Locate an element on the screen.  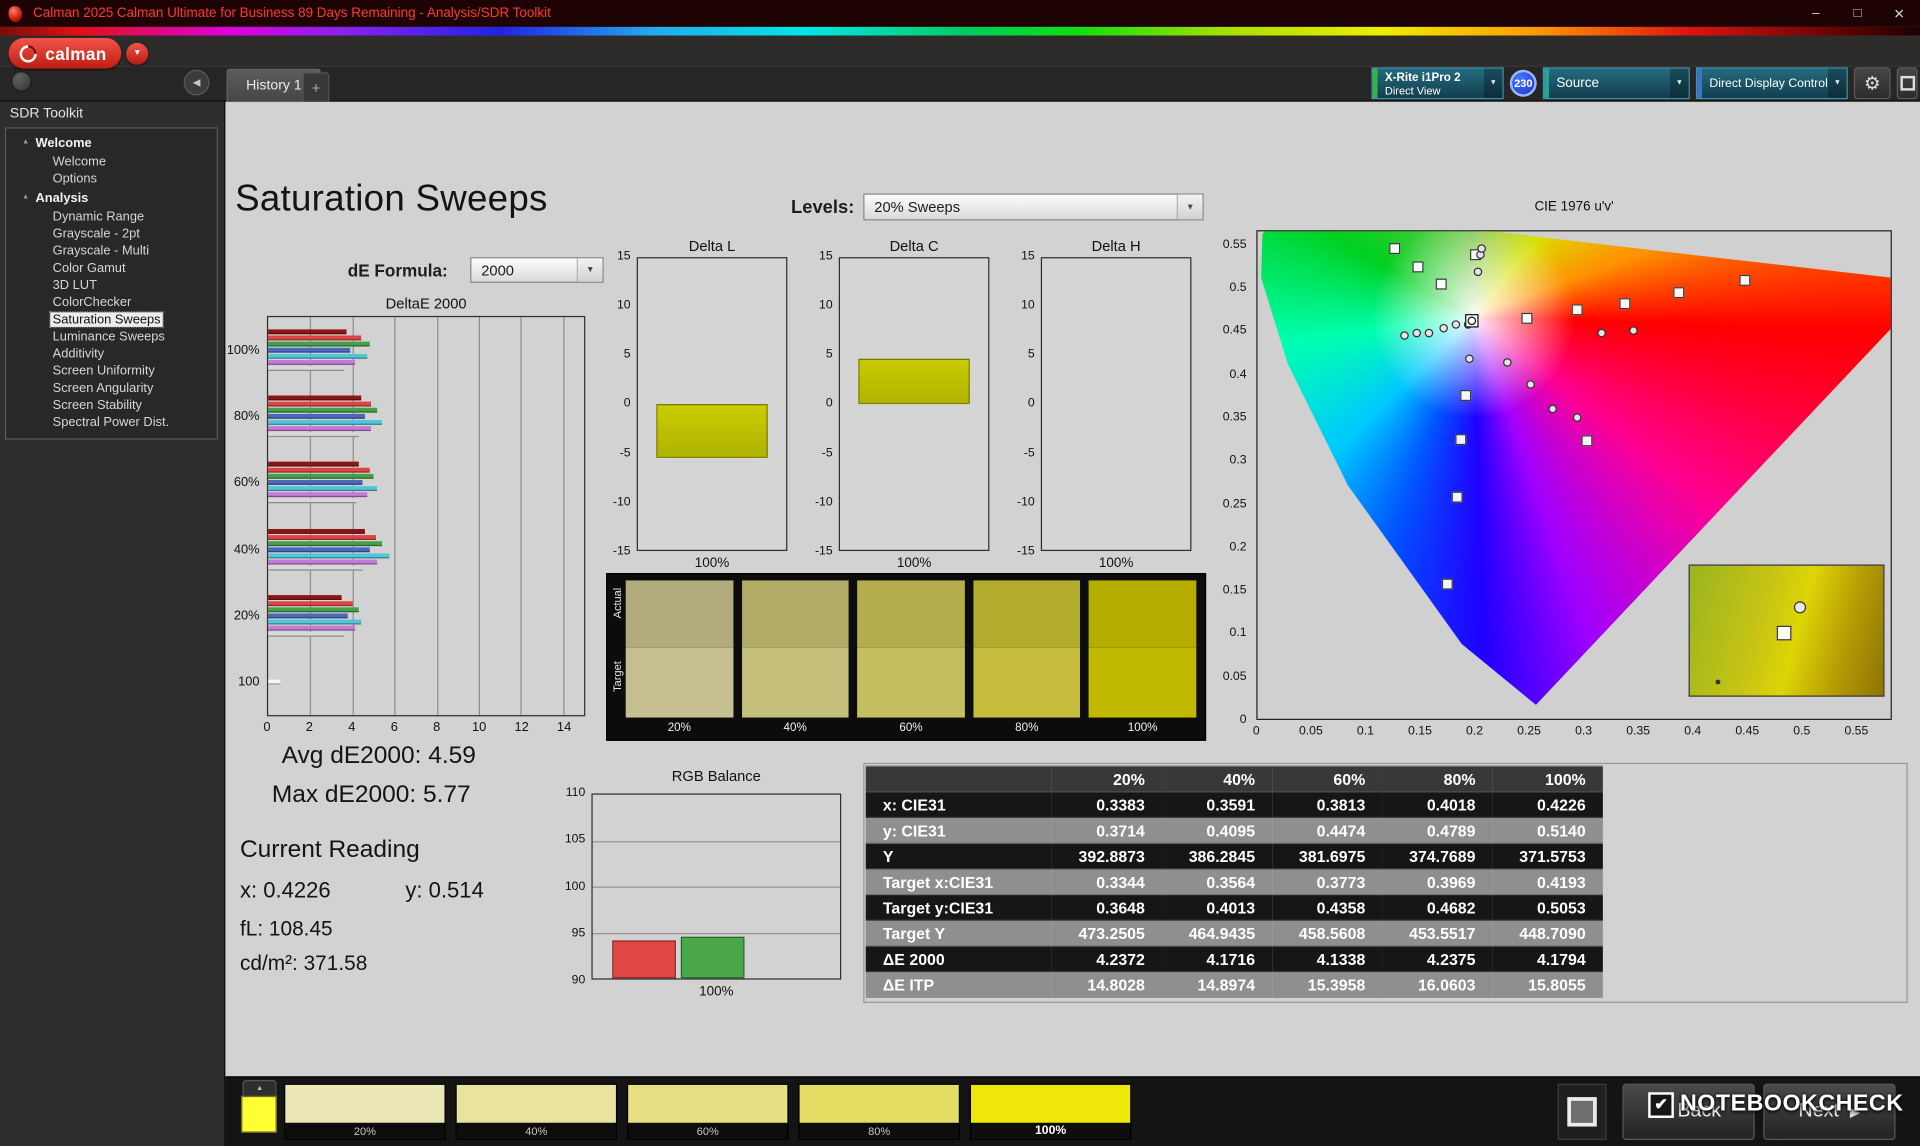
cie-measured-marker is located at coordinates (1455, 325).